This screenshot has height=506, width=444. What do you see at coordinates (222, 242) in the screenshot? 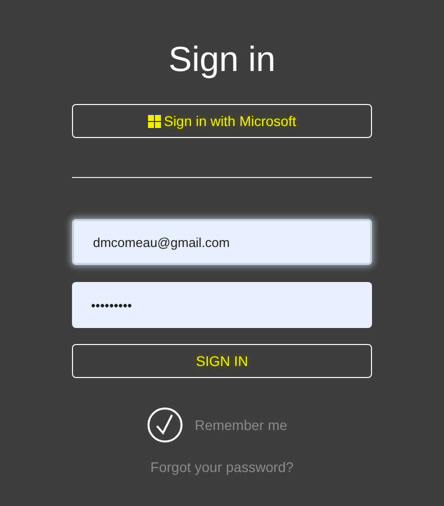
I see `email-field: dmcomeau@gmail.com` at bounding box center [222, 242].